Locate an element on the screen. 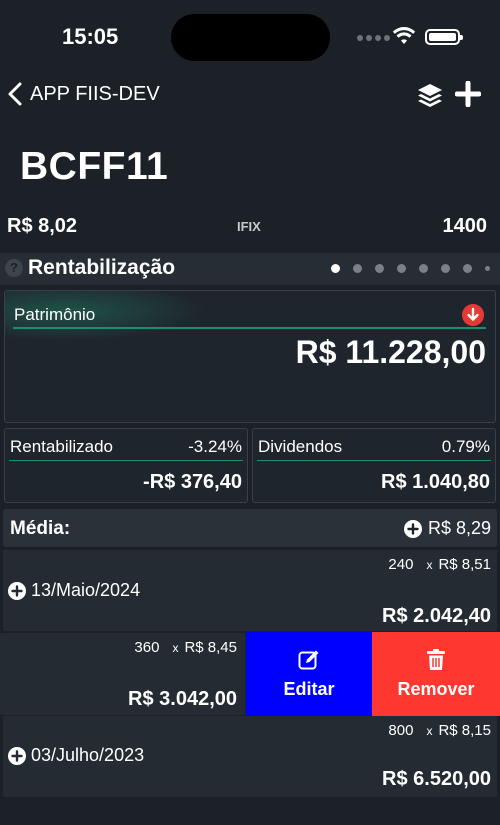  dynamic-island is located at coordinates (250, 37).